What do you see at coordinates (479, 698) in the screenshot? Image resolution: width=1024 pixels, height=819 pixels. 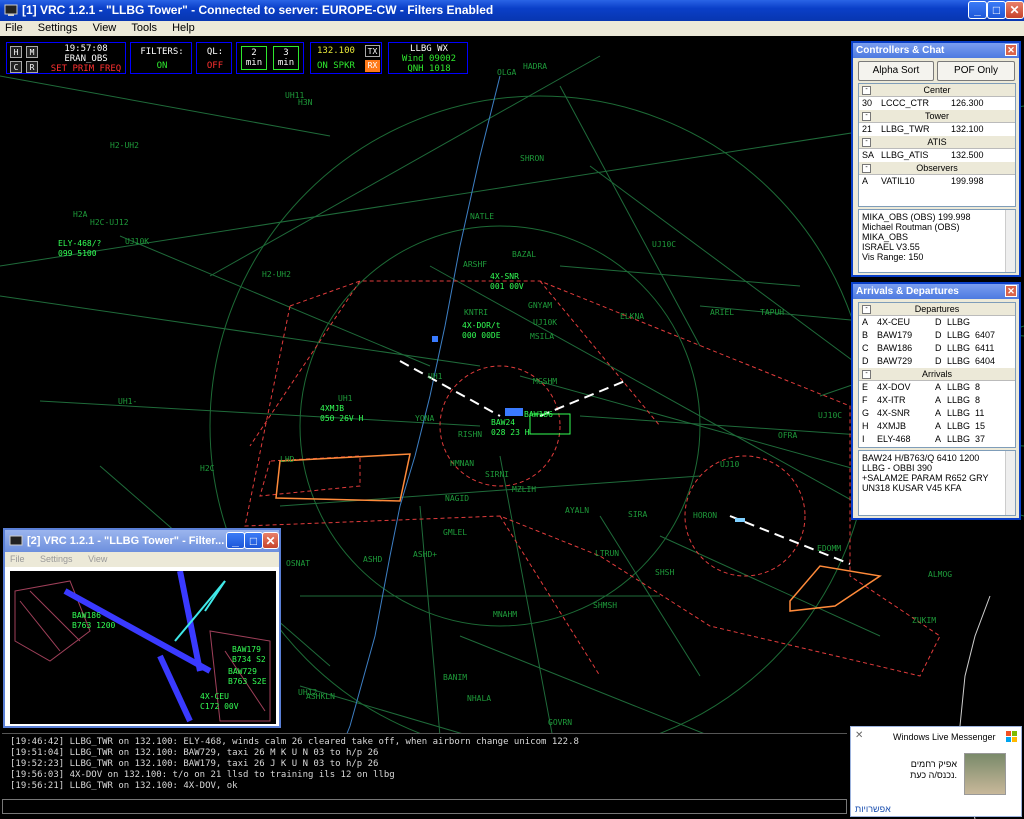 I see `fix-label: NHALA` at bounding box center [479, 698].